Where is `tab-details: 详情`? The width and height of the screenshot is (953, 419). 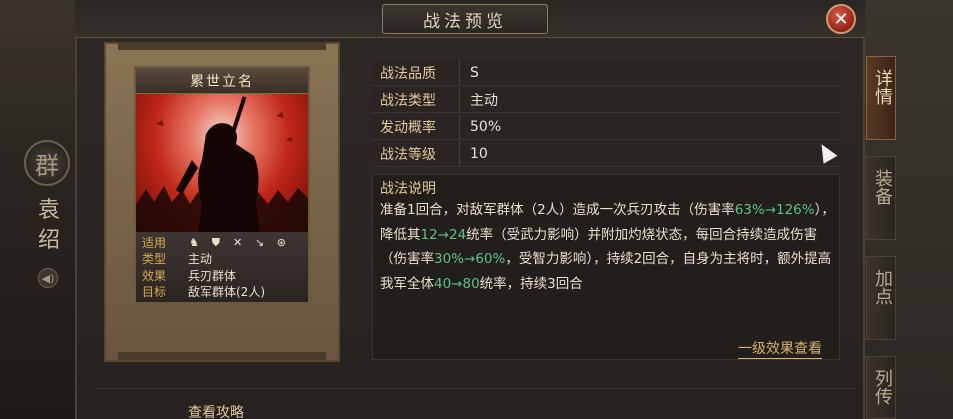
tab-details: 详情 is located at coordinates (881, 98).